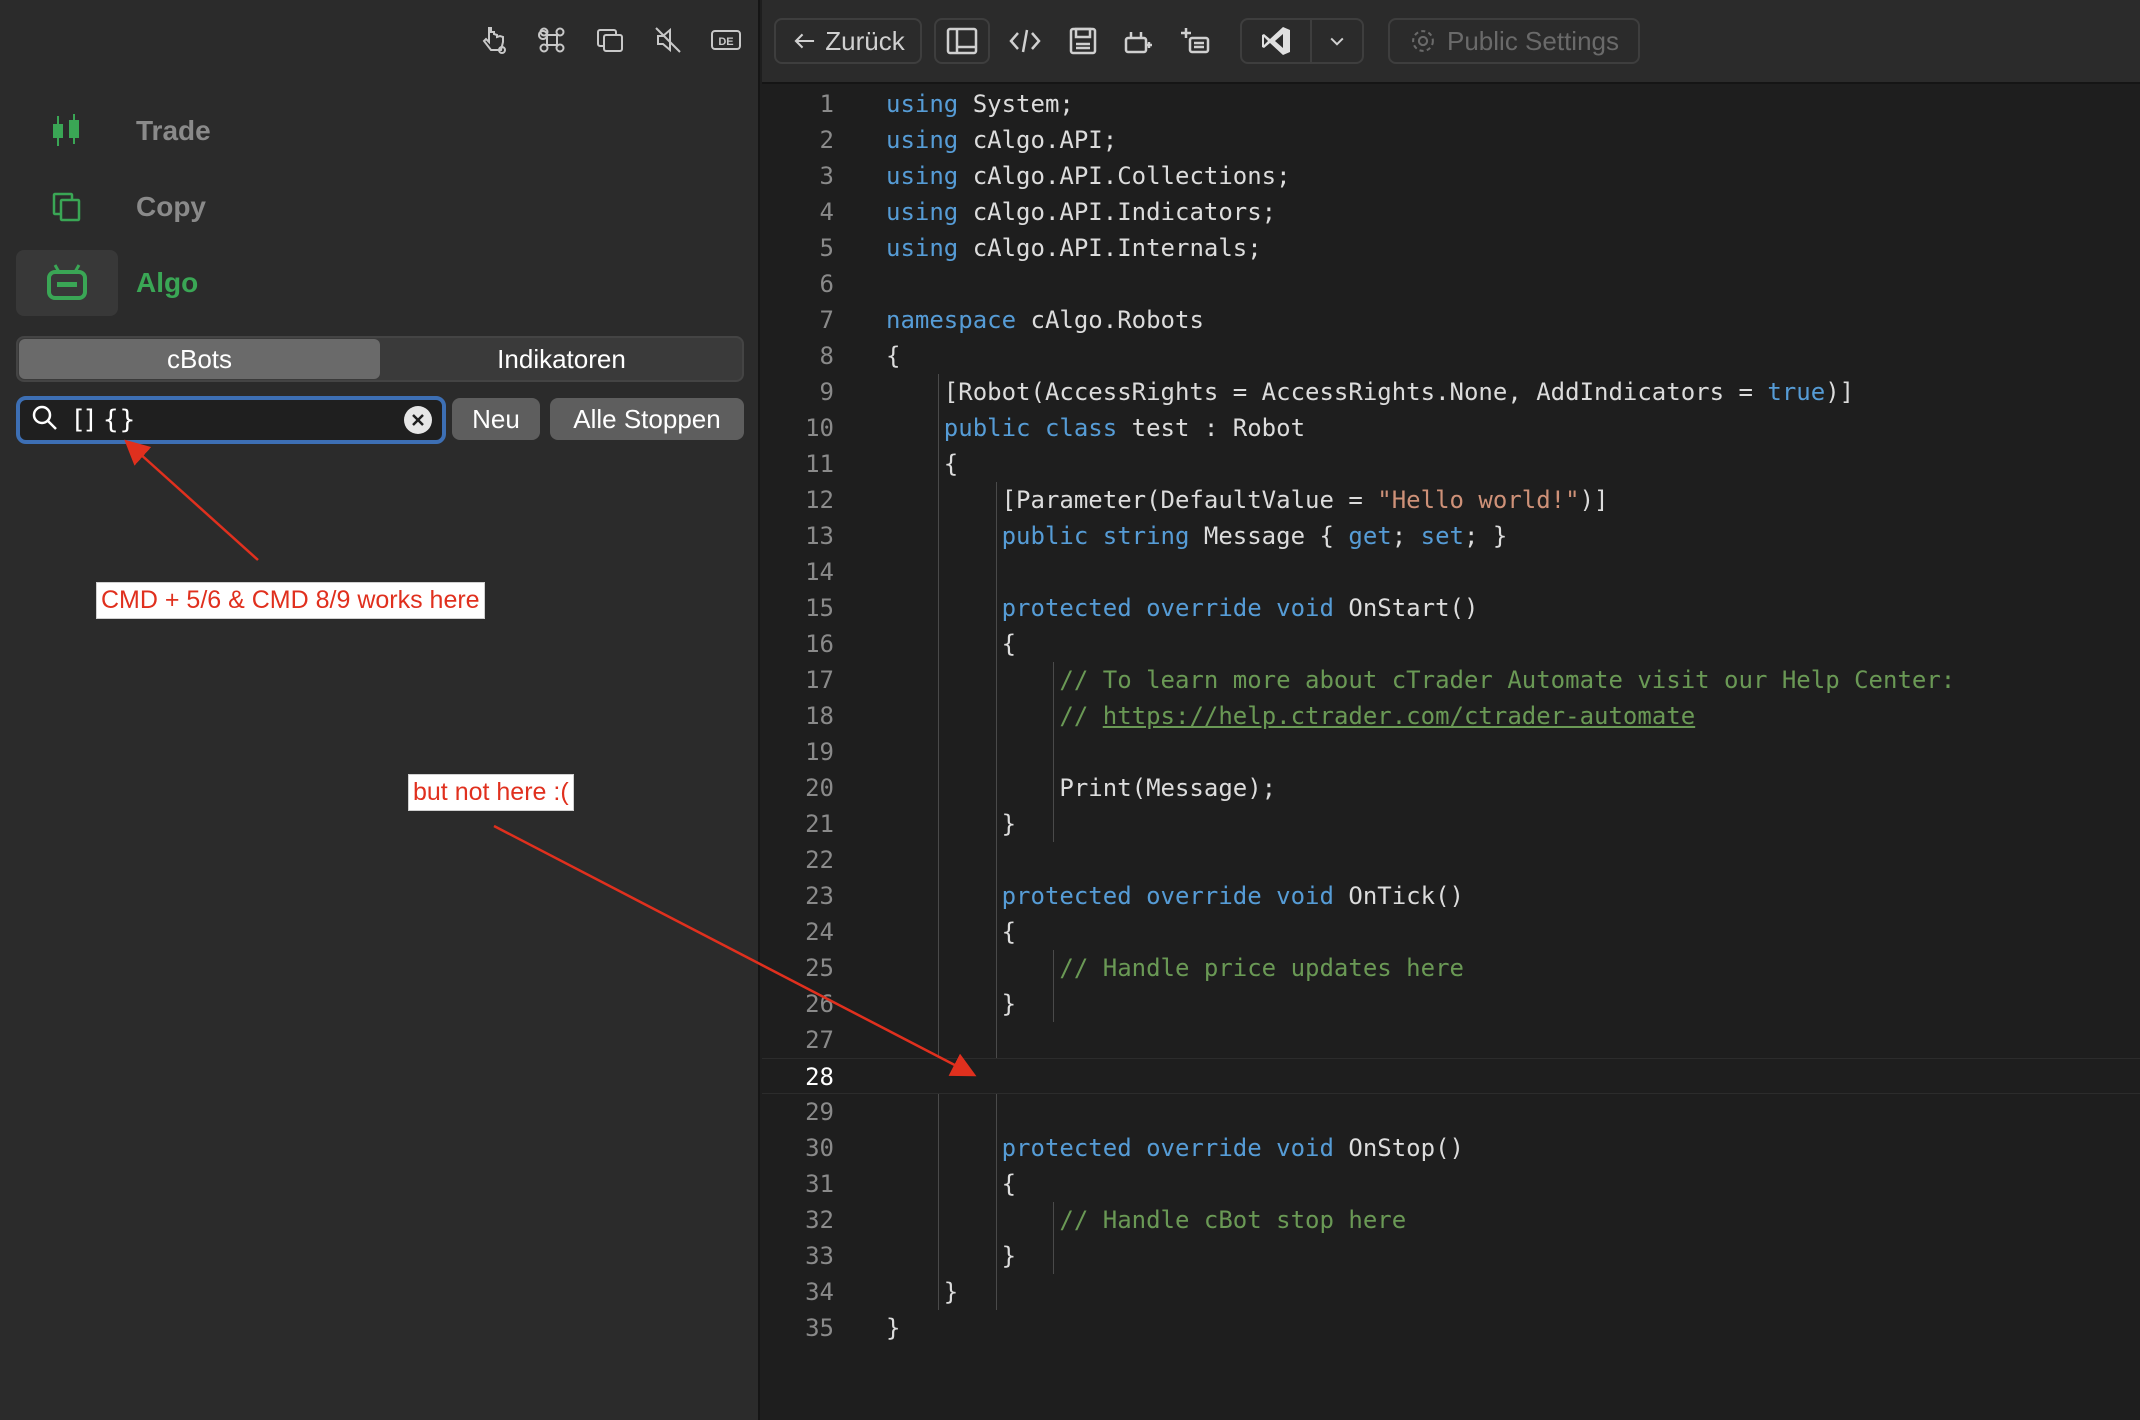  I want to click on line-number: 21, so click(819, 824).